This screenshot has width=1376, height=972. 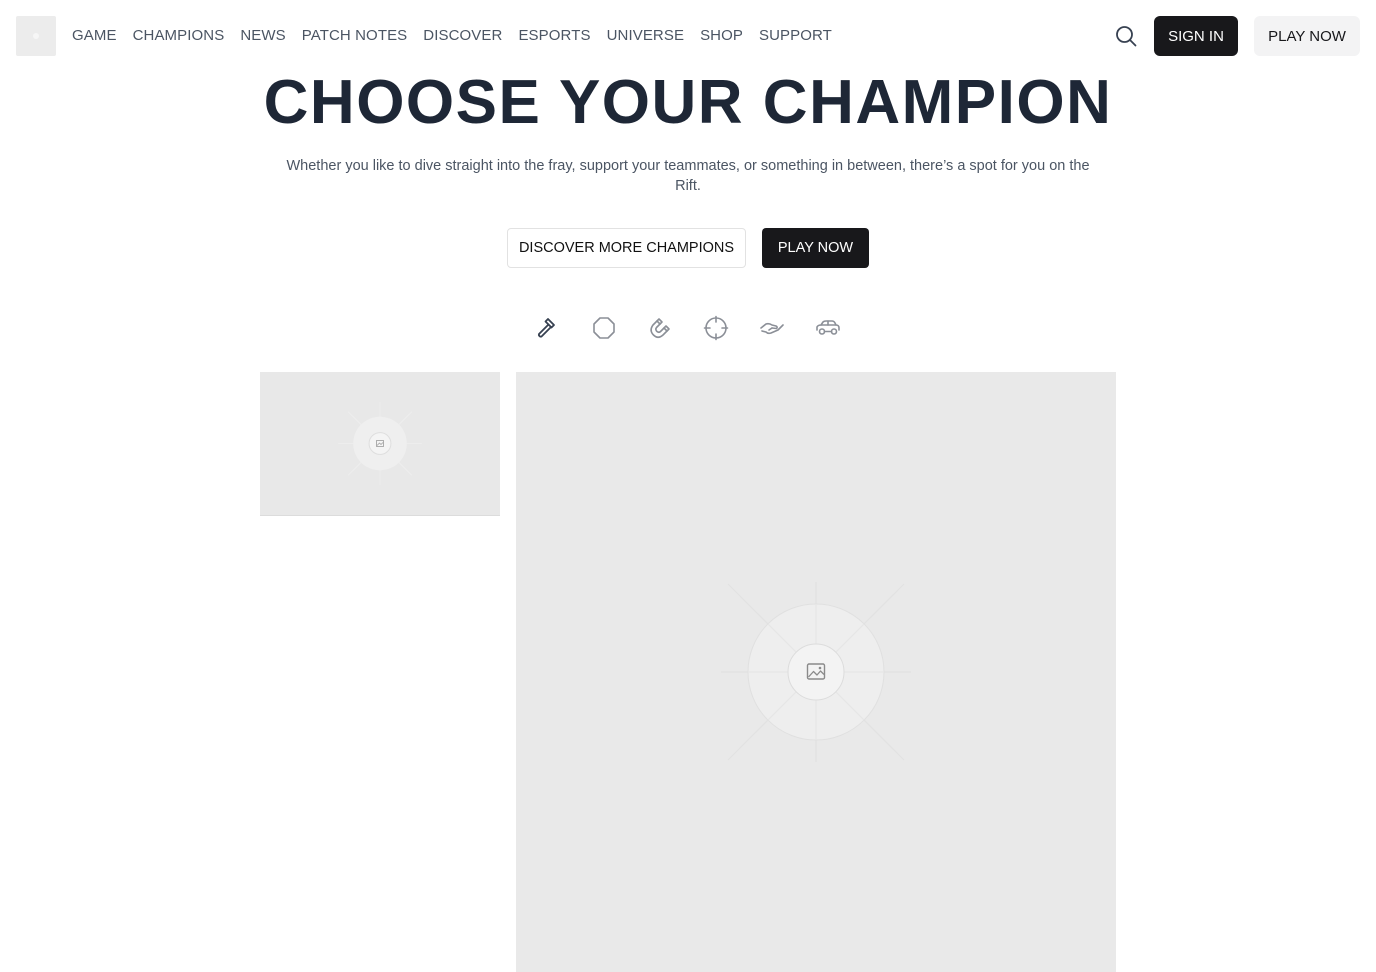 I want to click on sign-in-button: SIGN IN, so click(x=1196, y=36).